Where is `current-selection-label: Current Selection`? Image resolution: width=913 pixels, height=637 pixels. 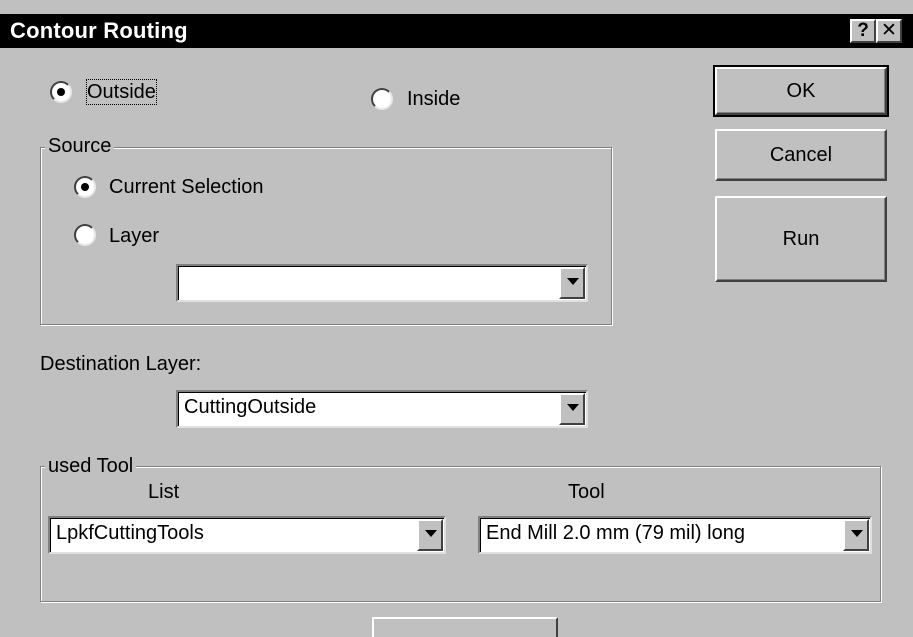
current-selection-label: Current Selection is located at coordinates (186, 187).